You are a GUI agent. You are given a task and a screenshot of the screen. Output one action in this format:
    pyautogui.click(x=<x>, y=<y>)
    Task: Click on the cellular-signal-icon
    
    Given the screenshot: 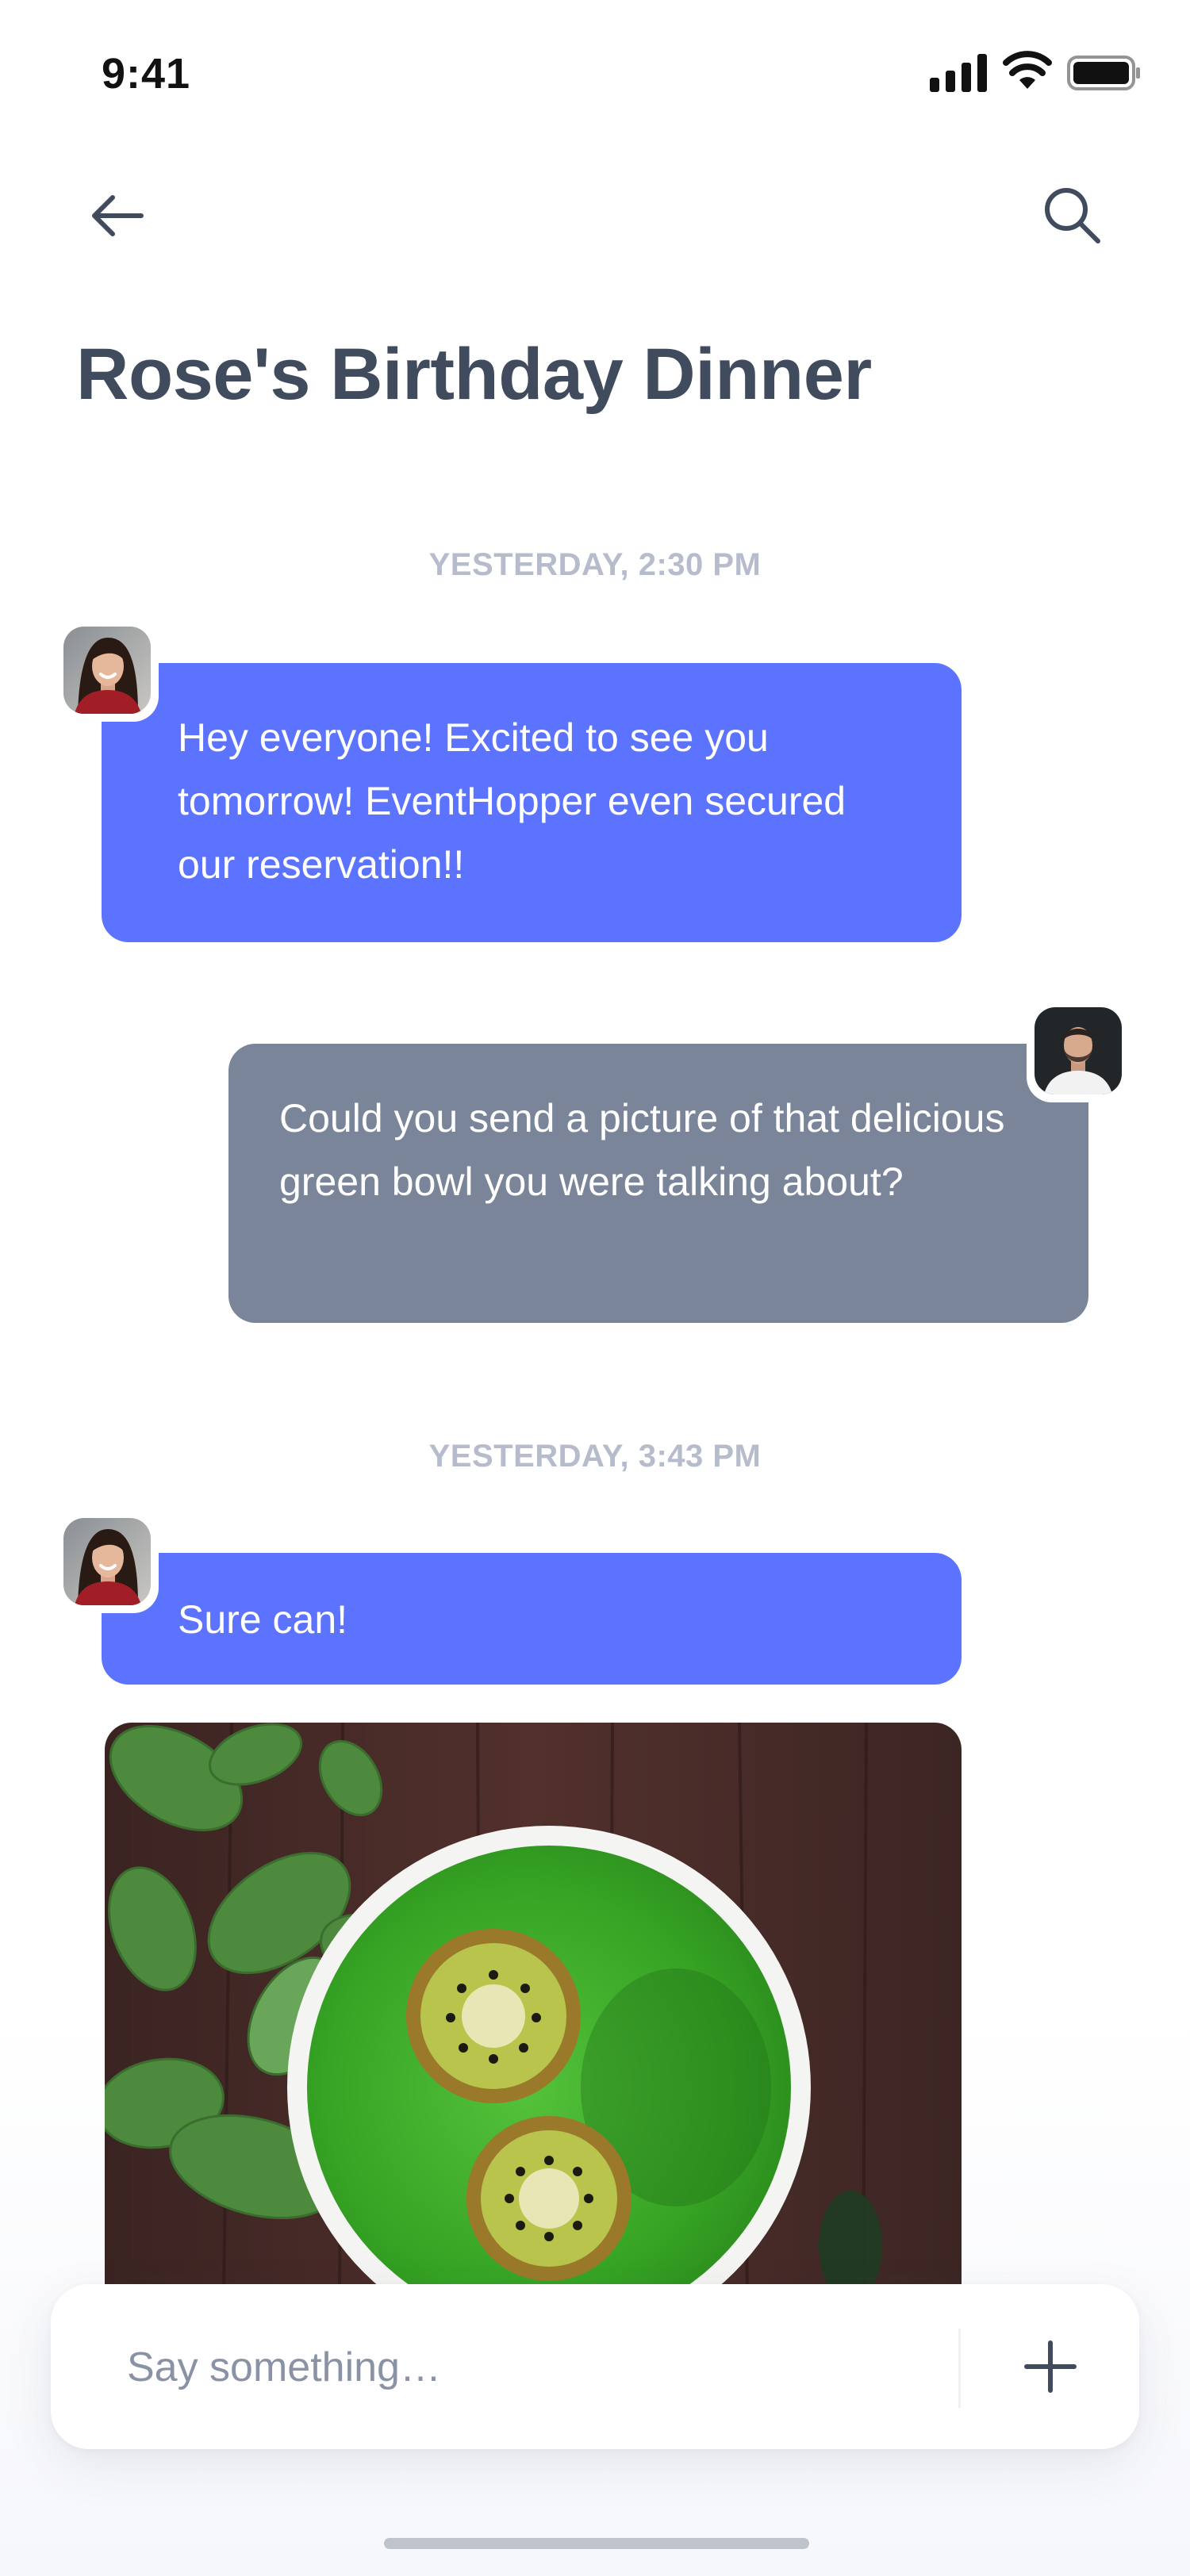 What is the action you would take?
    pyautogui.click(x=958, y=73)
    